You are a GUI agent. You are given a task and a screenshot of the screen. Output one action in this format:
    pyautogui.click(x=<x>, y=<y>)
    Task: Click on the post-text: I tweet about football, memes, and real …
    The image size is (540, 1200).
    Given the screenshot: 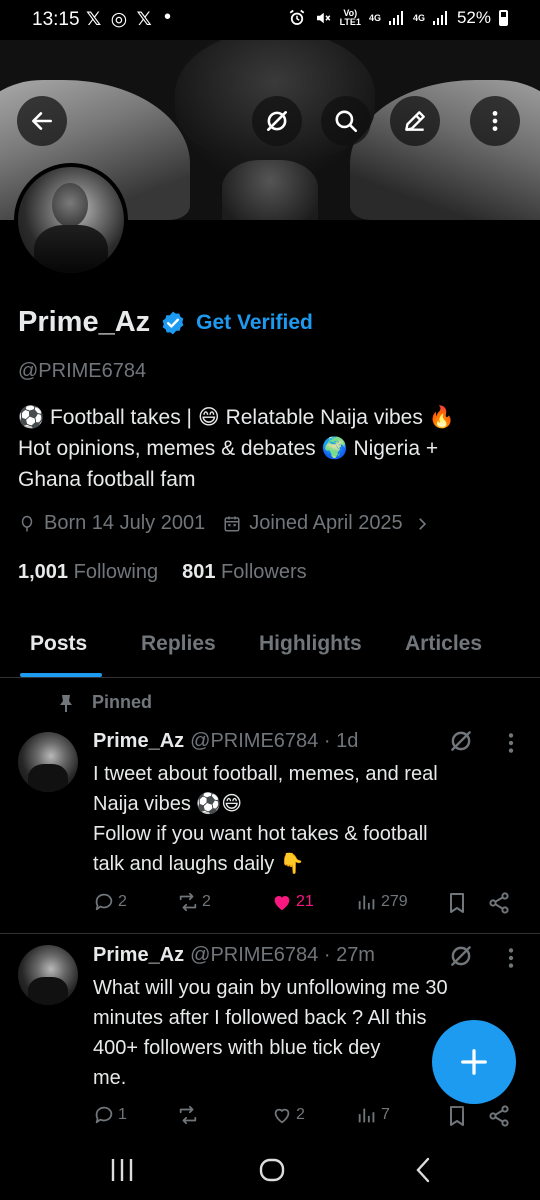 What is the action you would take?
    pyautogui.click(x=298, y=819)
    